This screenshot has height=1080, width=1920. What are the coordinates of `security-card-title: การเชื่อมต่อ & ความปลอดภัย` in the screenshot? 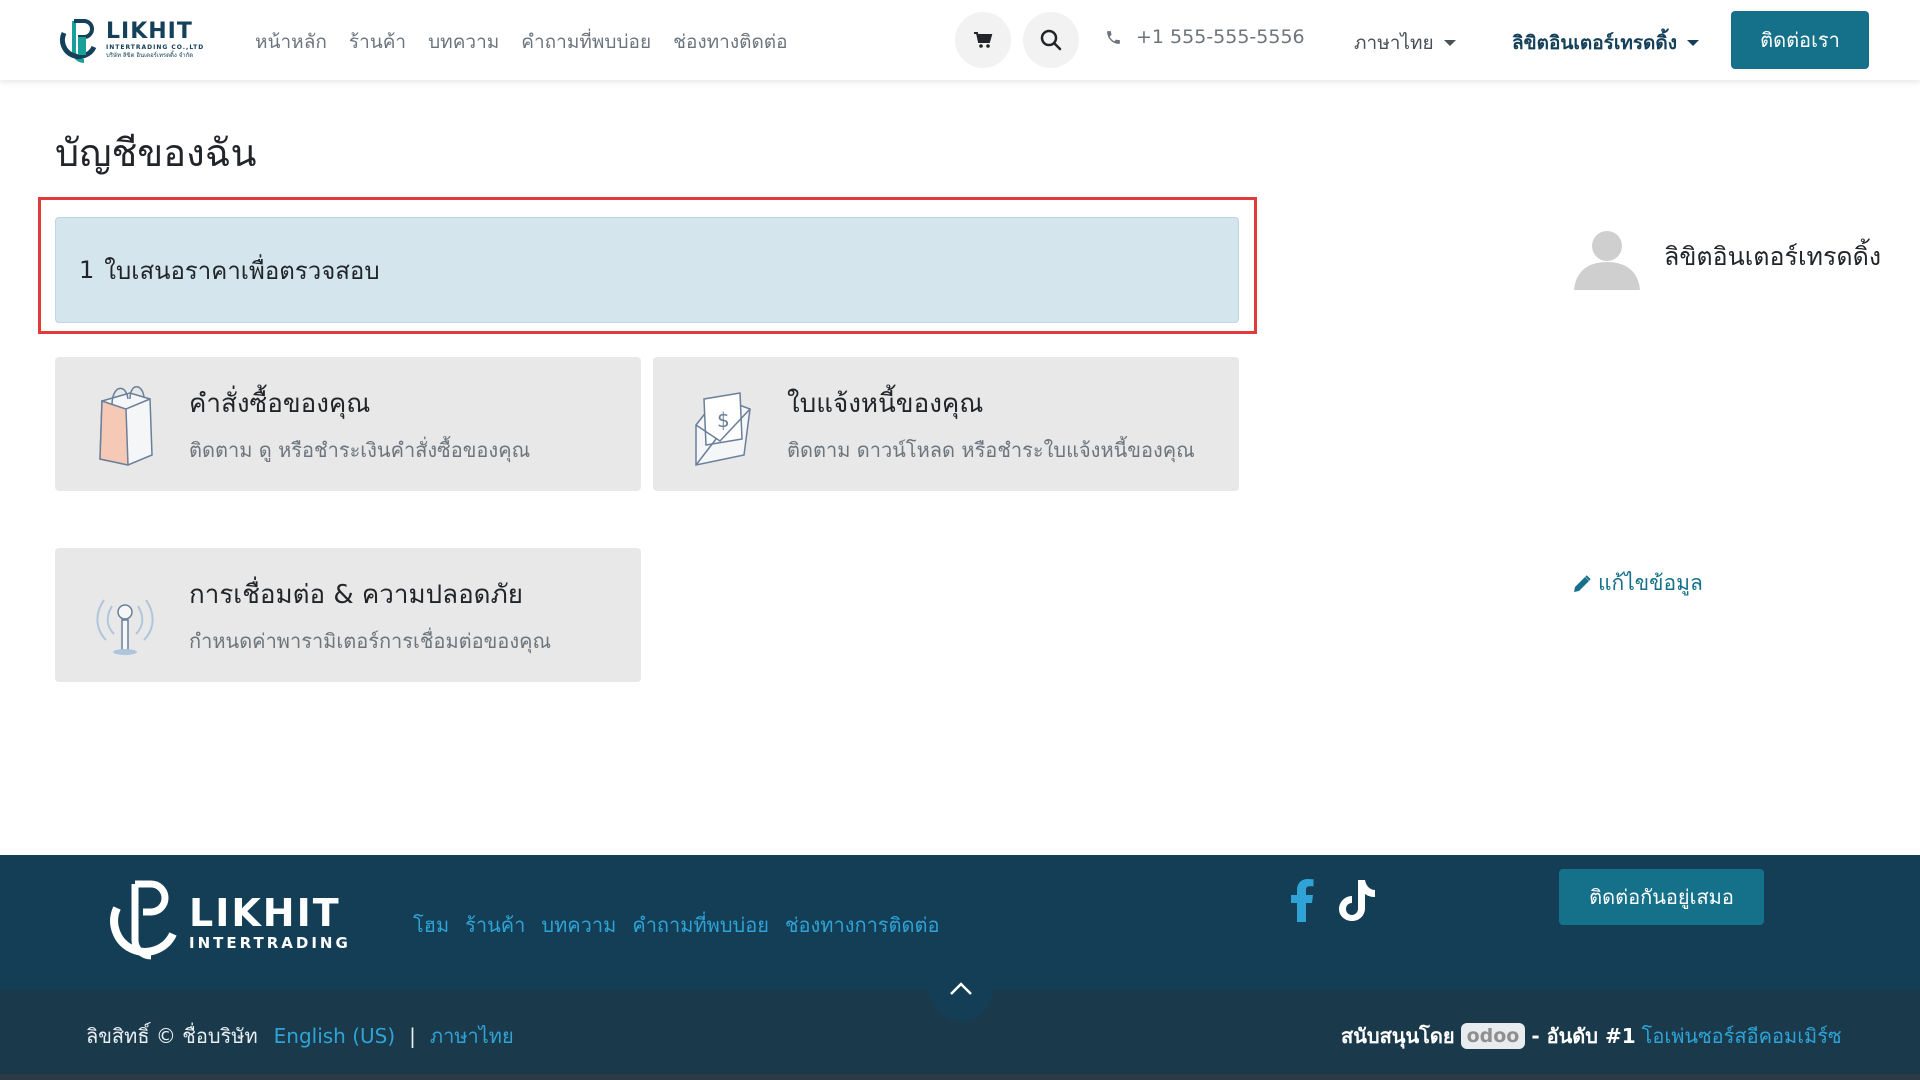 It's located at (356, 594).